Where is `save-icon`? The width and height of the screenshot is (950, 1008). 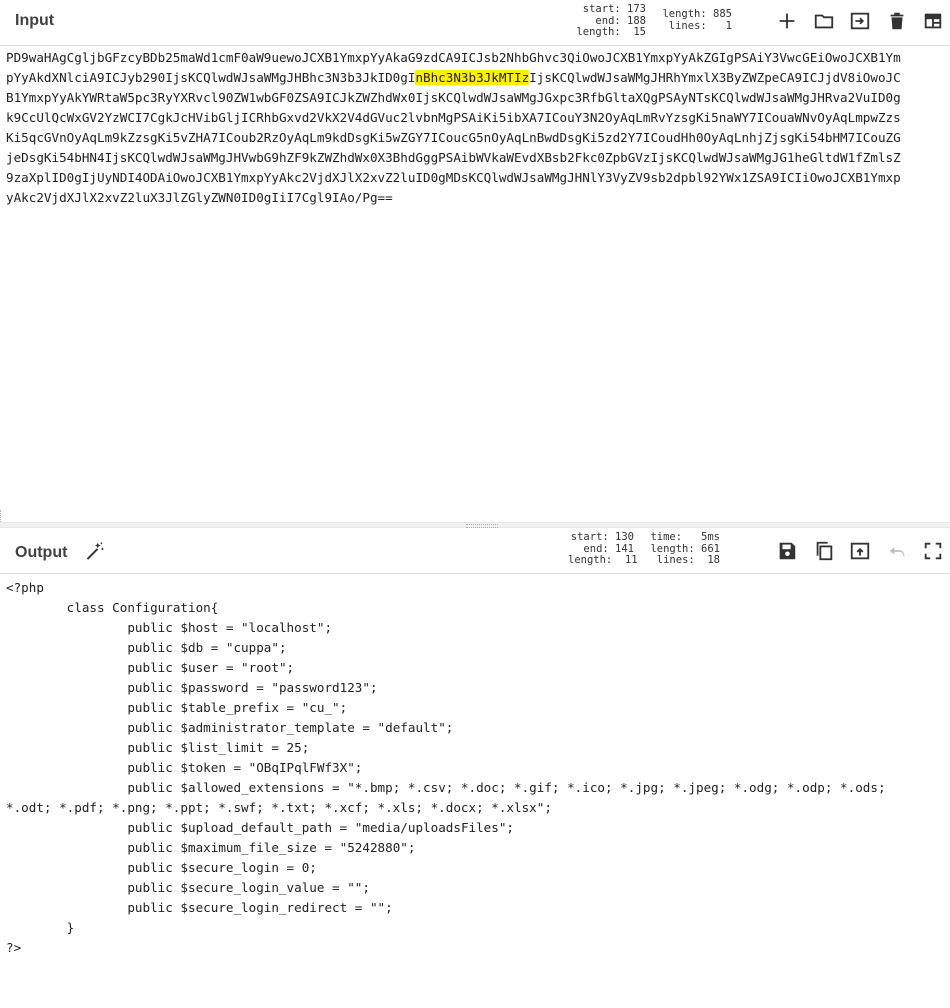 save-icon is located at coordinates (787, 551).